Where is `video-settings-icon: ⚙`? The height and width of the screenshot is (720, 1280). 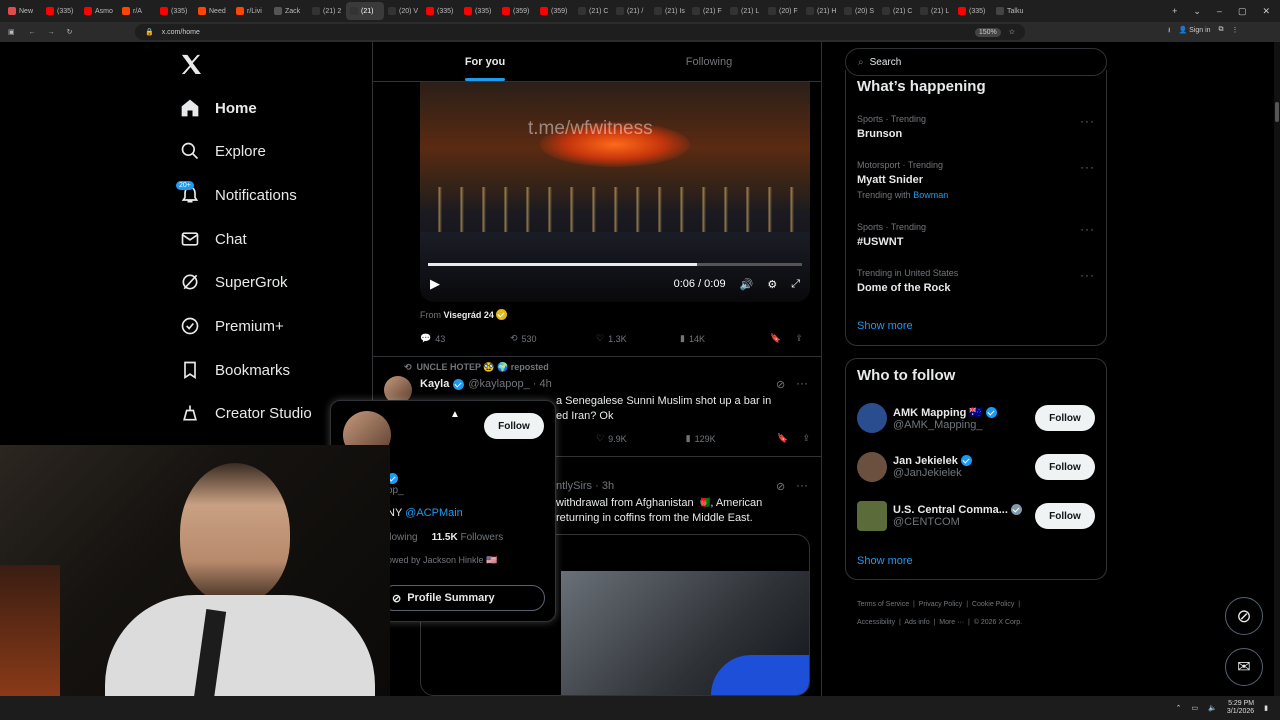
video-settings-icon: ⚙ is located at coordinates (772, 284).